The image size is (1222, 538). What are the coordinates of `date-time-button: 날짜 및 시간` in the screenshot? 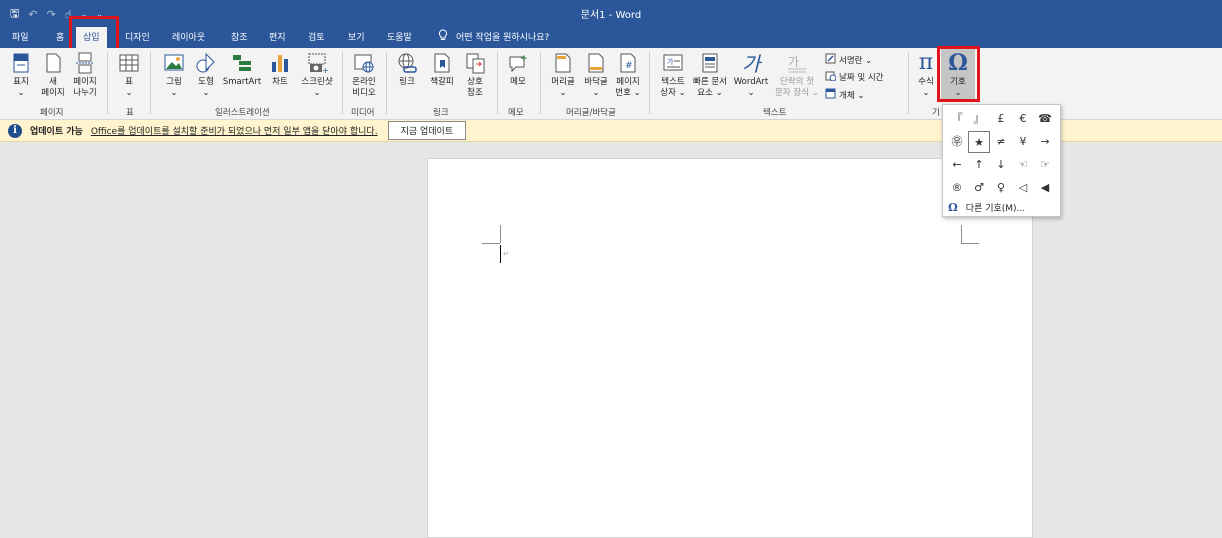 It's located at (854, 77).